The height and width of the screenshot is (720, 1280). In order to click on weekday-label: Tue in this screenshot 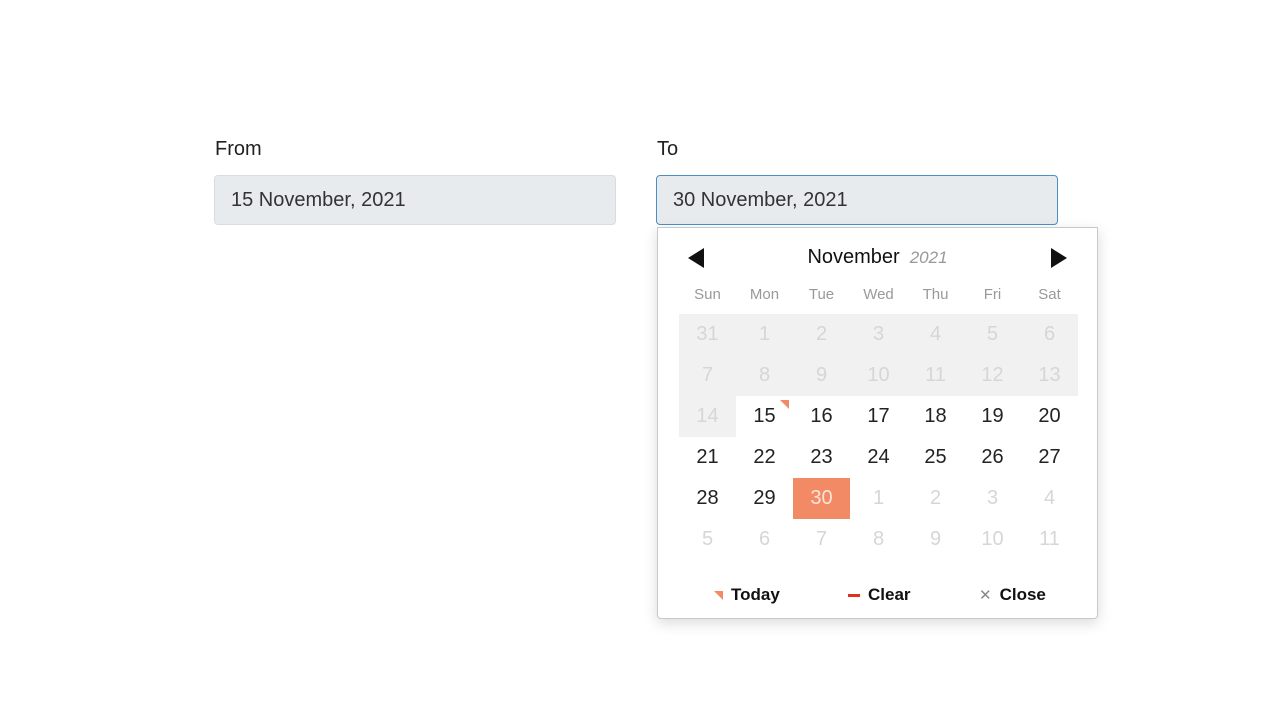, I will do `click(821, 294)`.